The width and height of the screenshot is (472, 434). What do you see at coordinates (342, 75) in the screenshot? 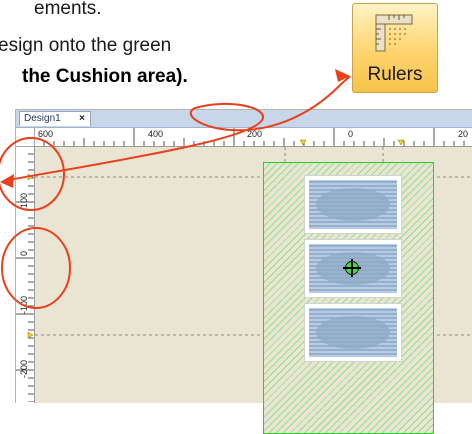
I see `annotation-arrowhead-right` at bounding box center [342, 75].